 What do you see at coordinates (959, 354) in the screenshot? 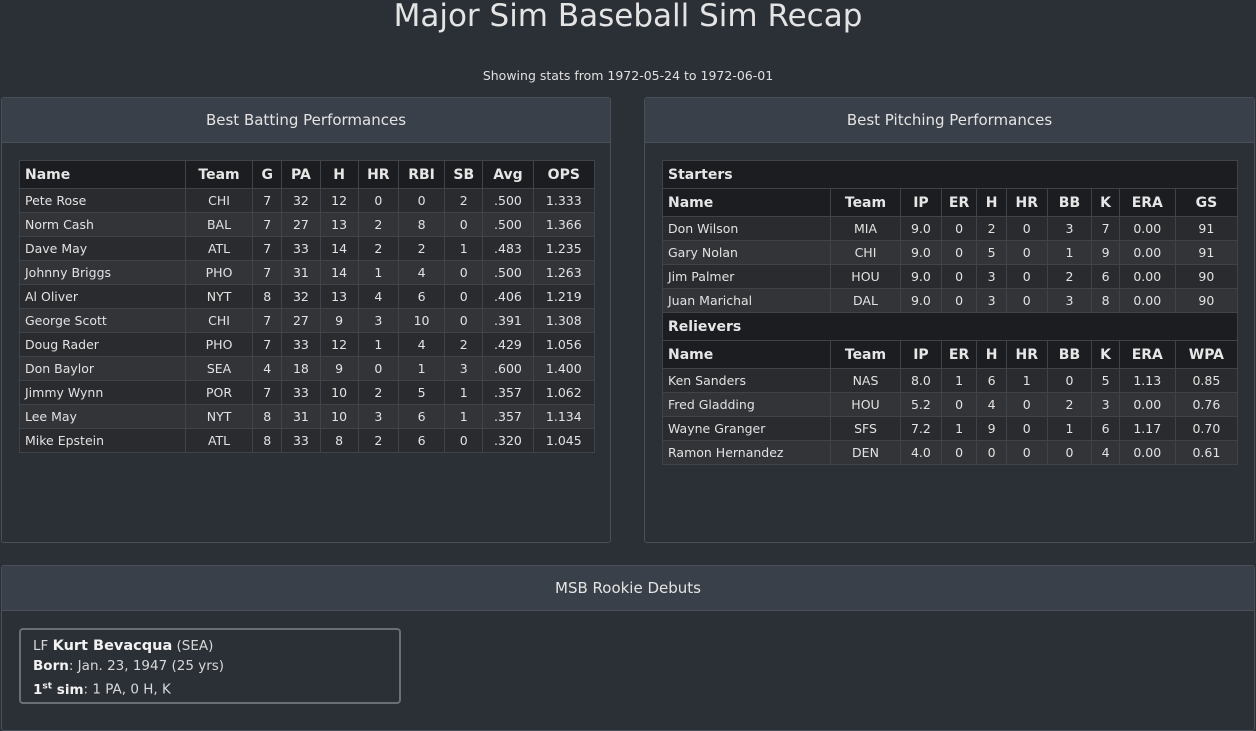
I see `relievers-col-er: ER` at bounding box center [959, 354].